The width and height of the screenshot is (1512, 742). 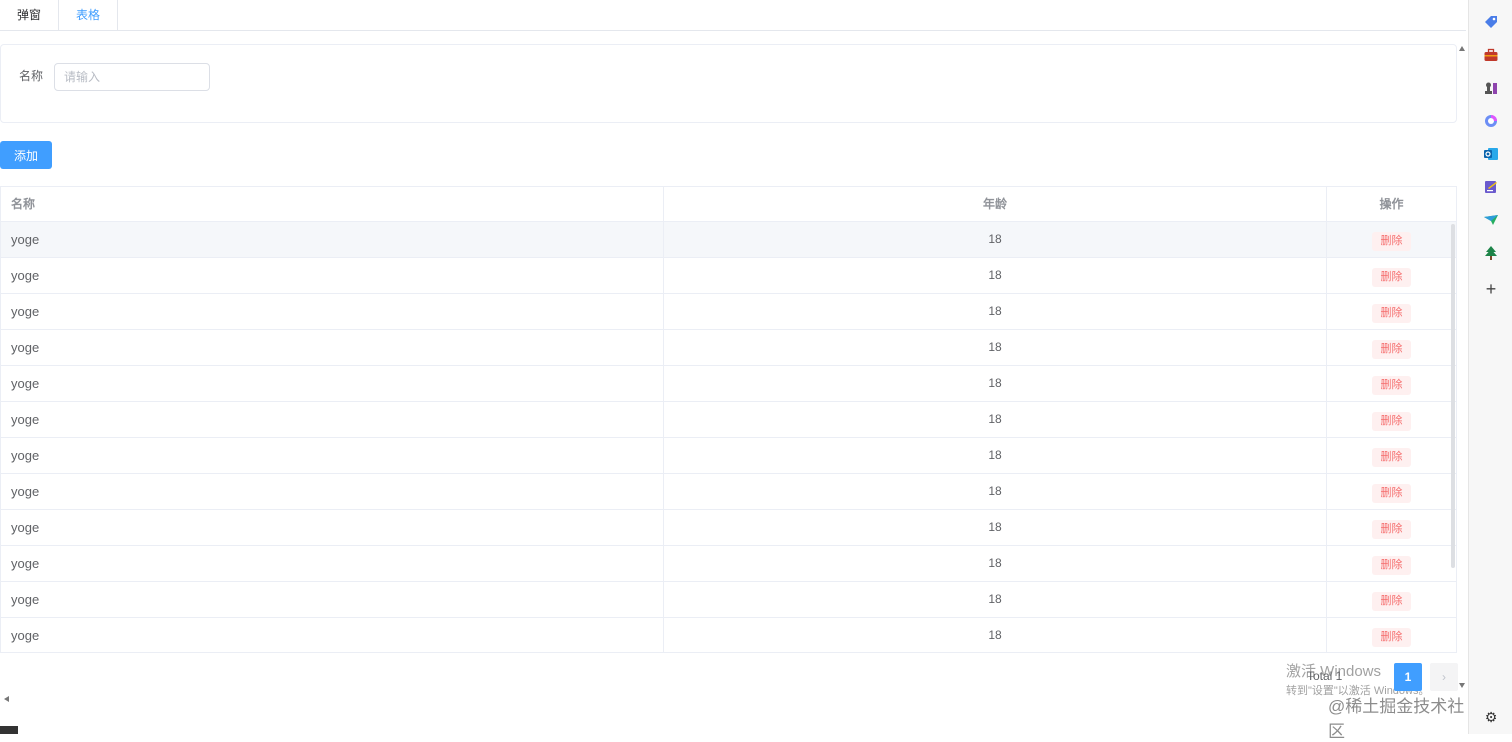 I want to click on tab-table: 表格, so click(x=89, y=15).